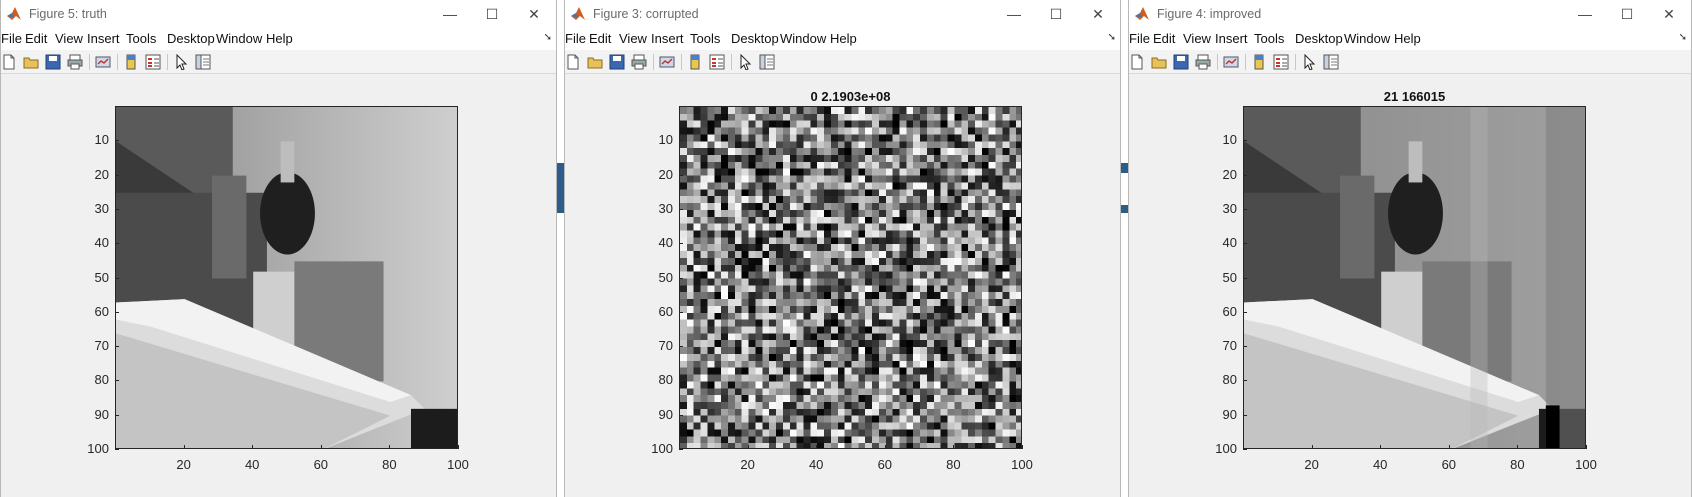  I want to click on plot-title: 0 2.1903e+08, so click(850, 96).